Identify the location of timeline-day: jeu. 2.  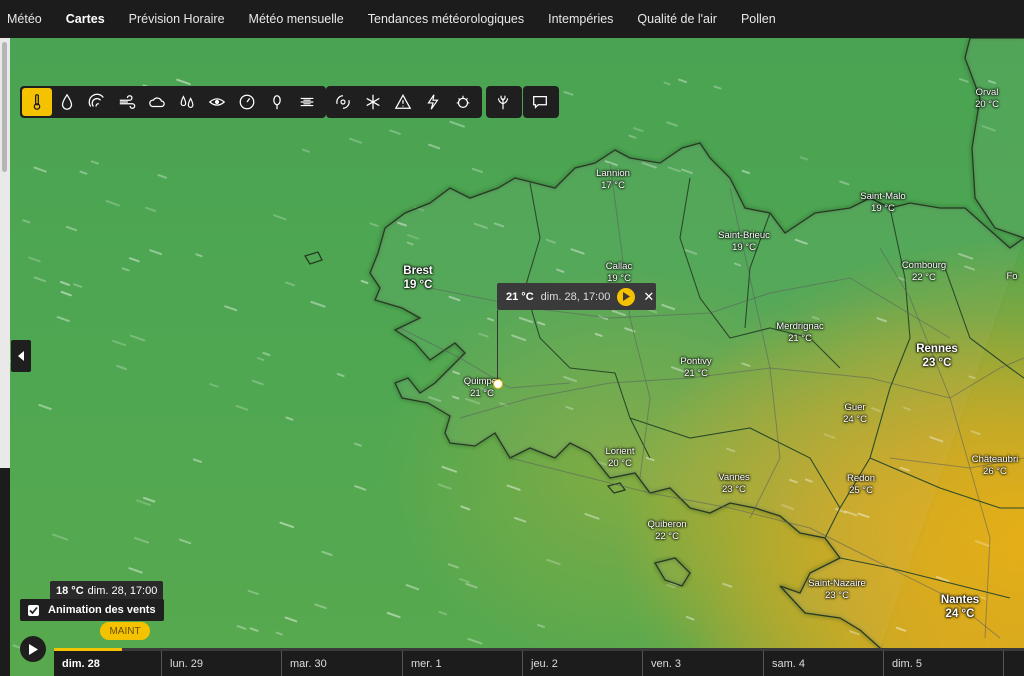
(582, 663).